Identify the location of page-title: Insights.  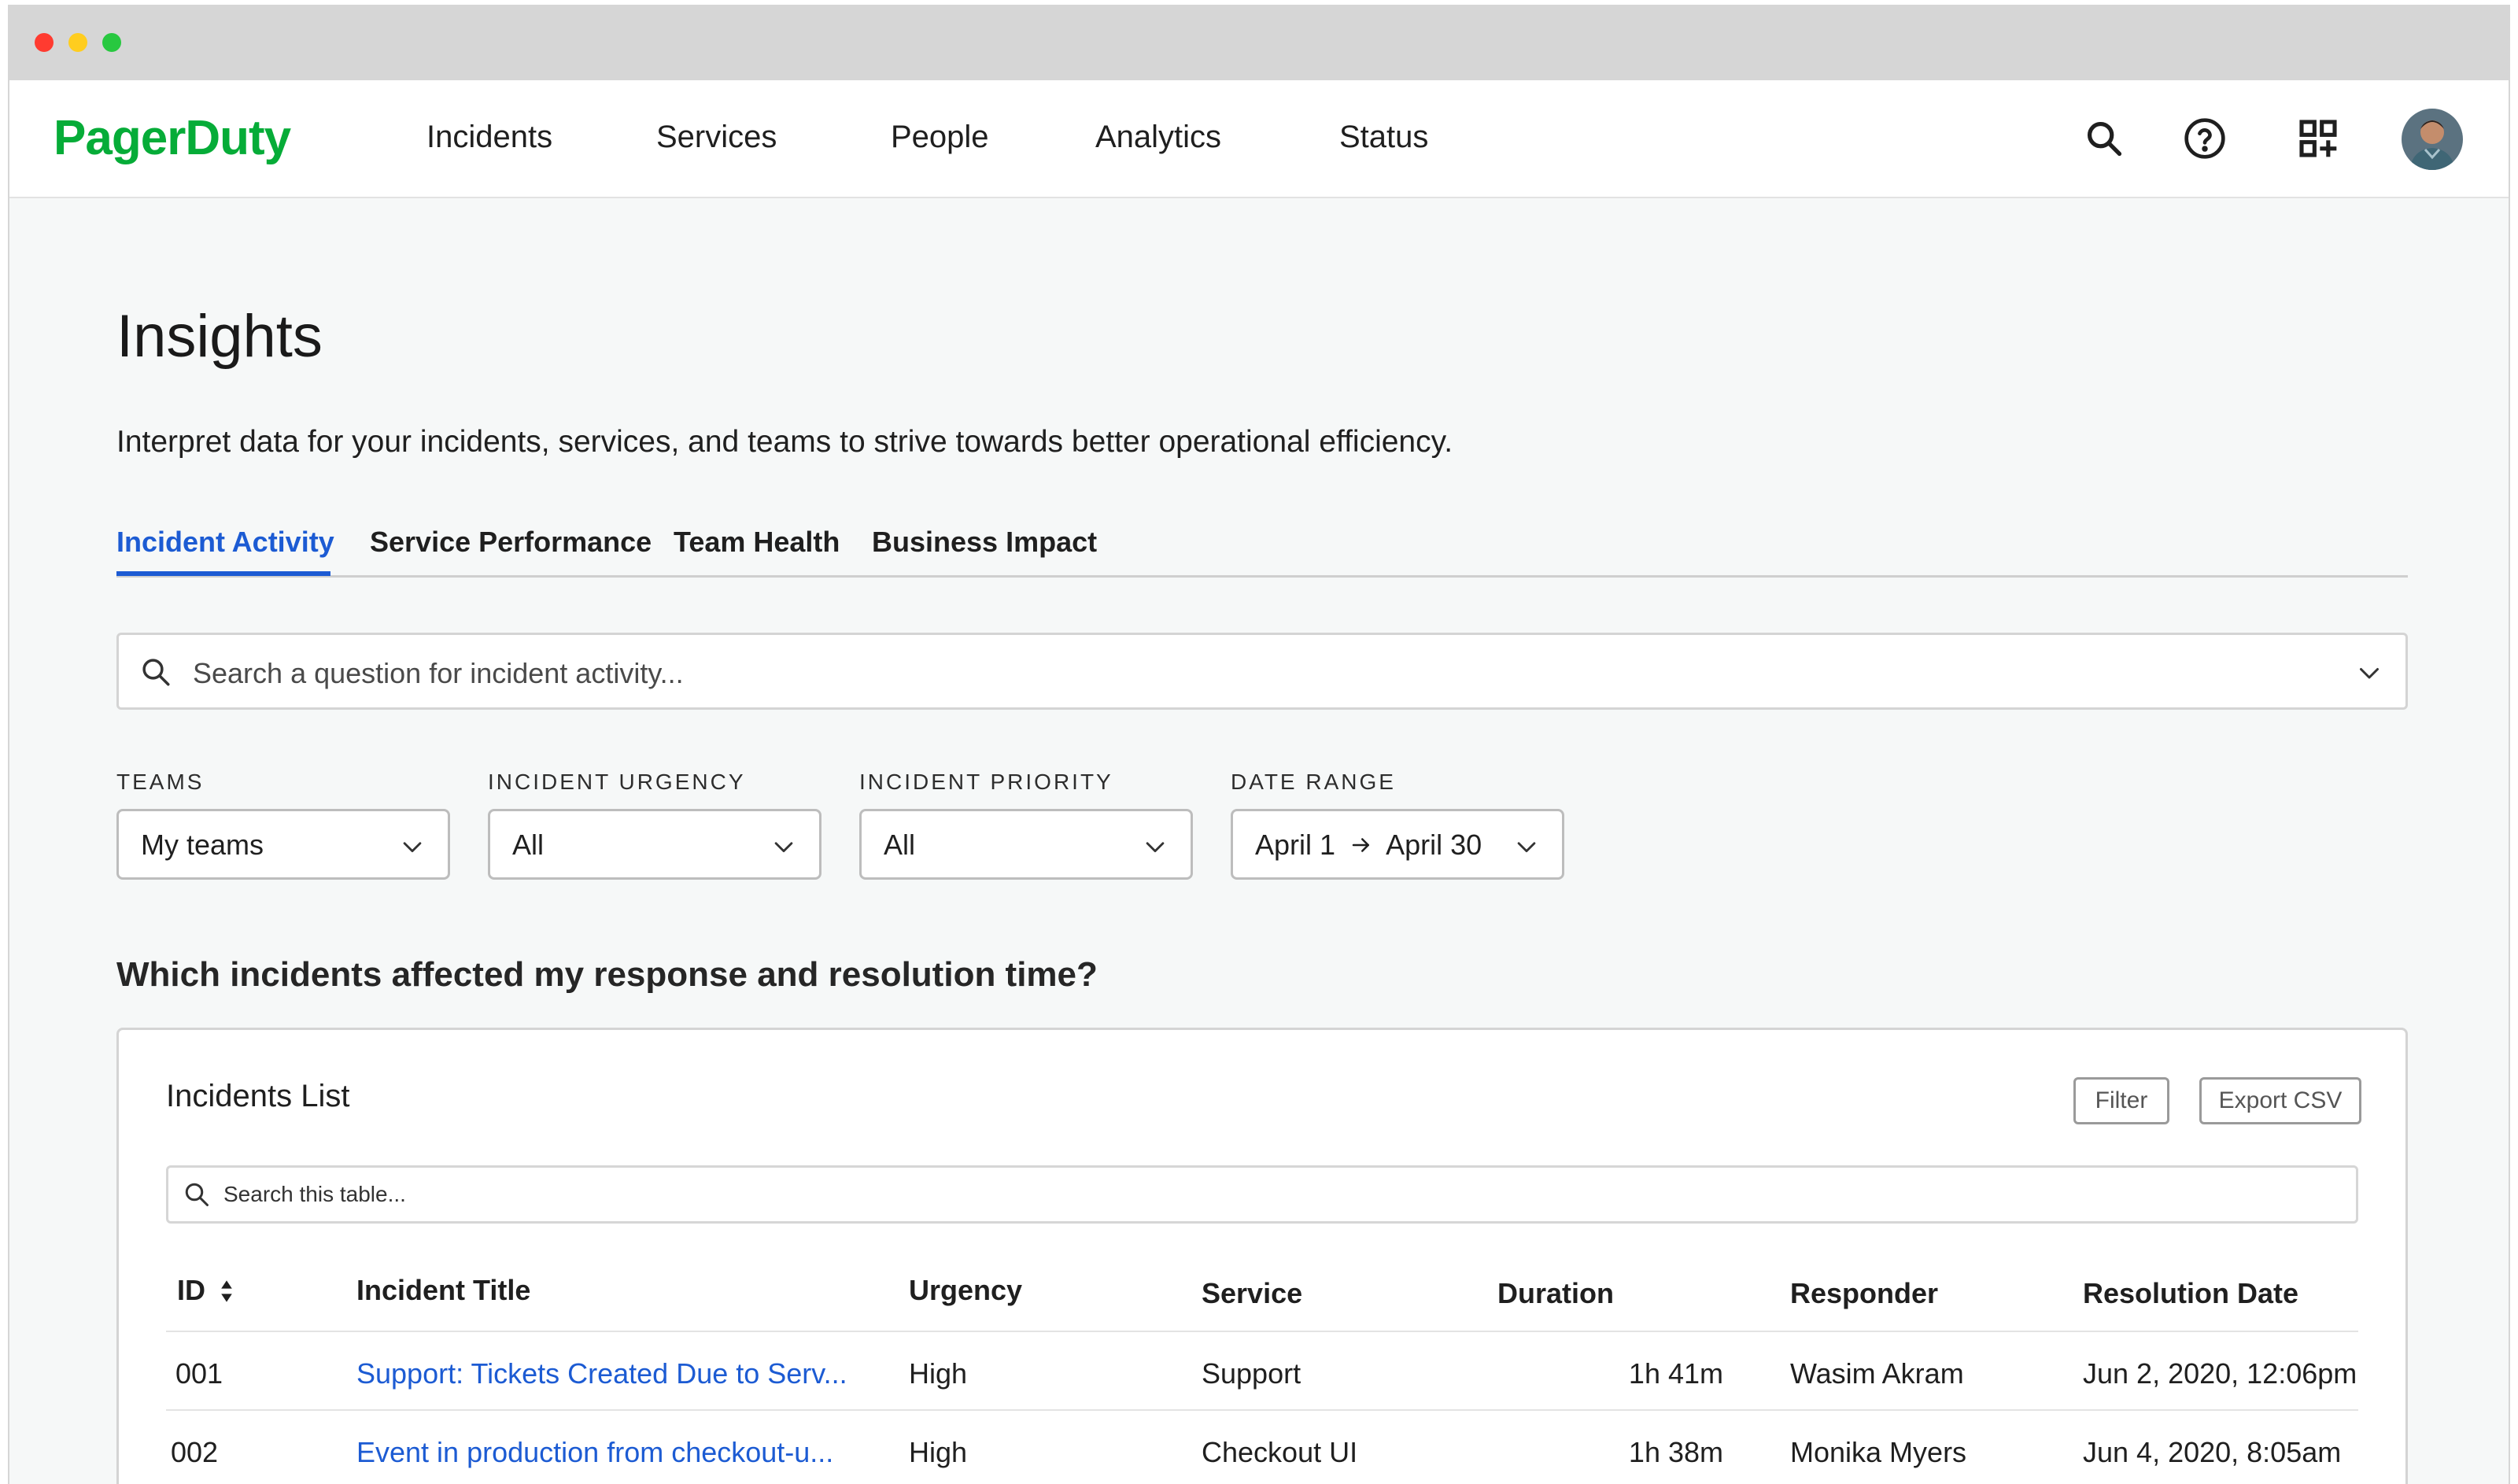
(219, 336).